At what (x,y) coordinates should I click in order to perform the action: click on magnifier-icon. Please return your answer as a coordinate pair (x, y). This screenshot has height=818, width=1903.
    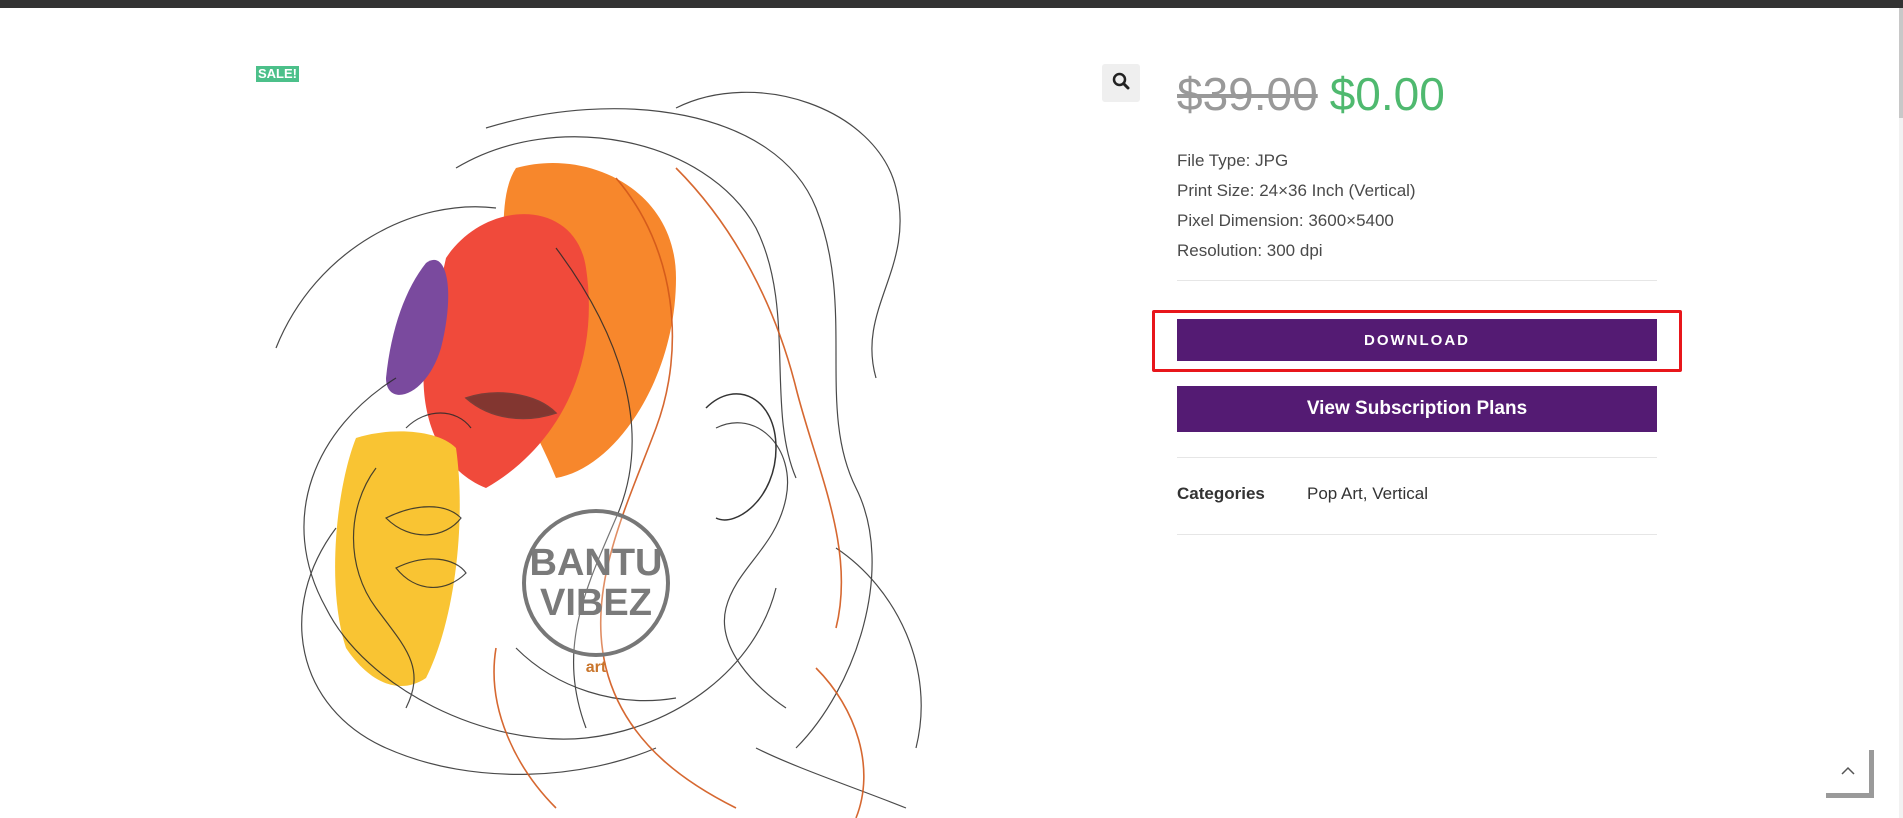
    Looking at the image, I should click on (1121, 83).